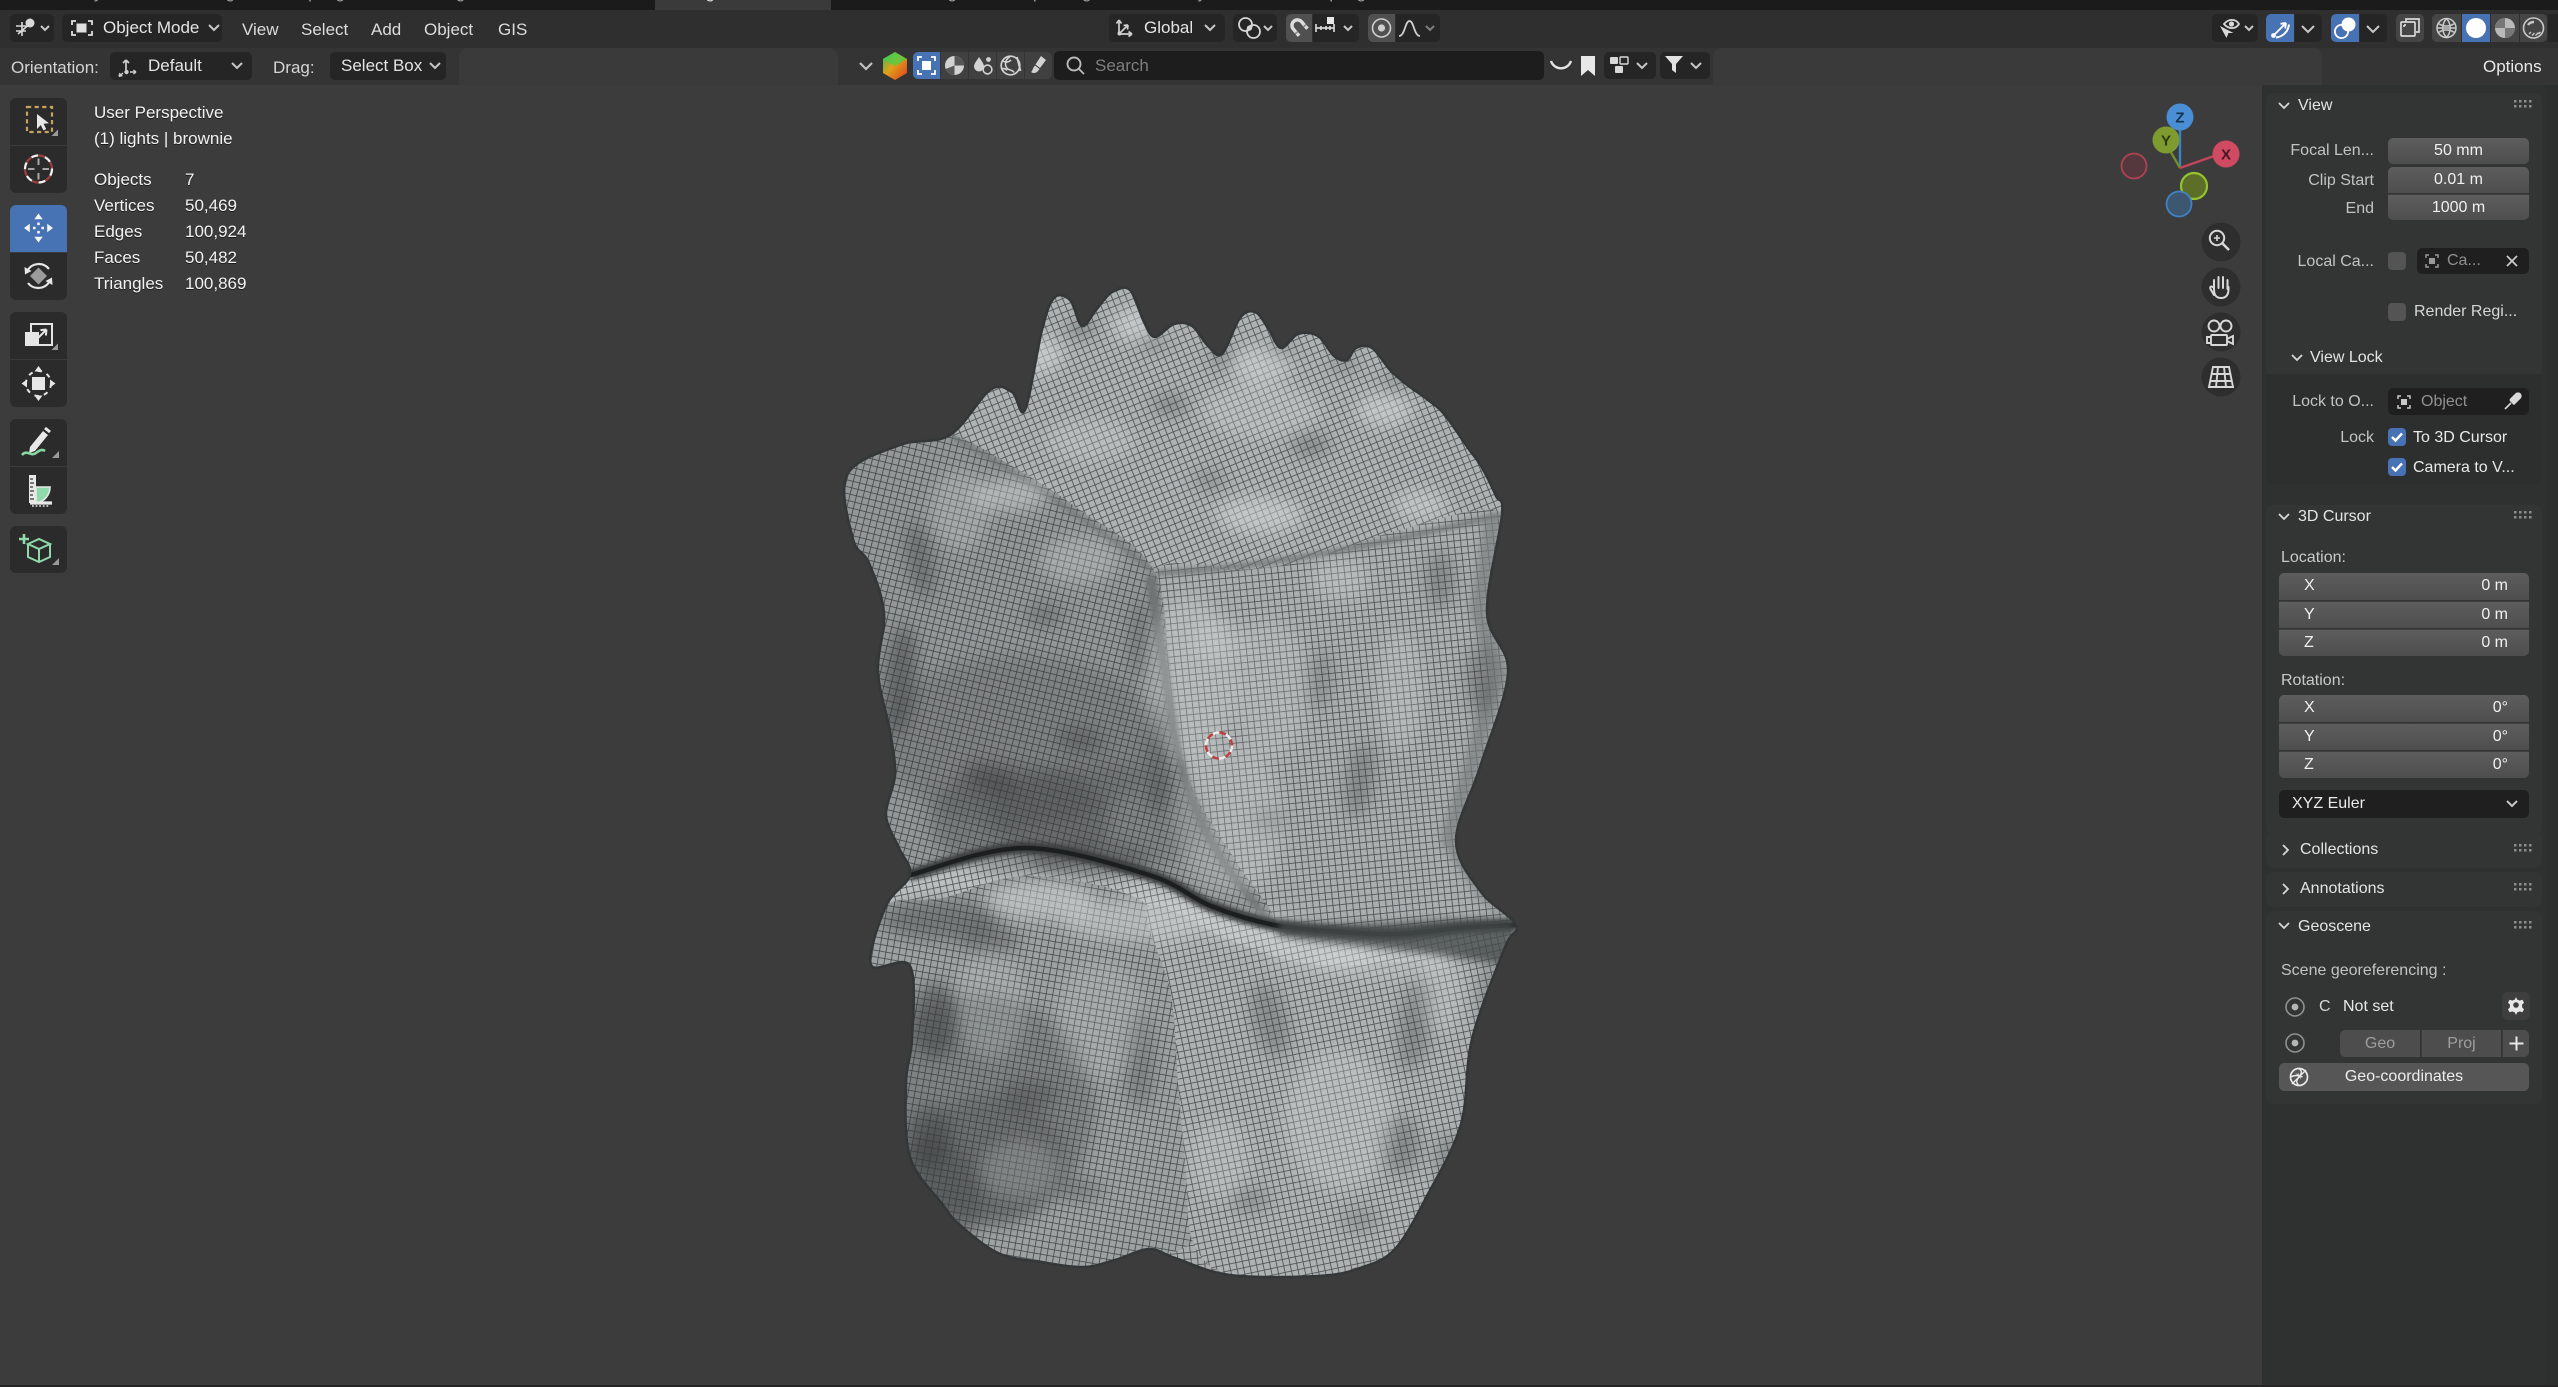 This screenshot has height=1387, width=2558. What do you see at coordinates (2166, 141) in the screenshot?
I see `svg-text: Y` at bounding box center [2166, 141].